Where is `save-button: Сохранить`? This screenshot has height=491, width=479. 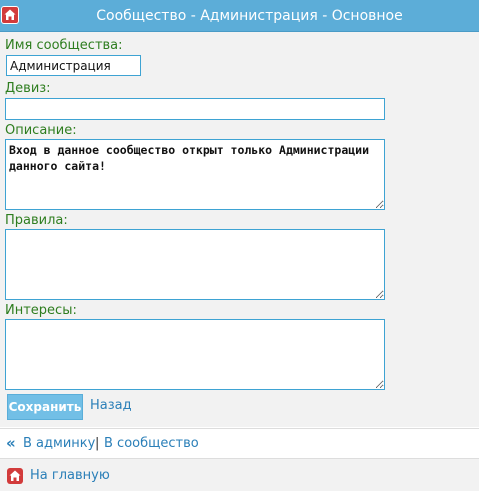 save-button: Сохранить is located at coordinates (45, 407).